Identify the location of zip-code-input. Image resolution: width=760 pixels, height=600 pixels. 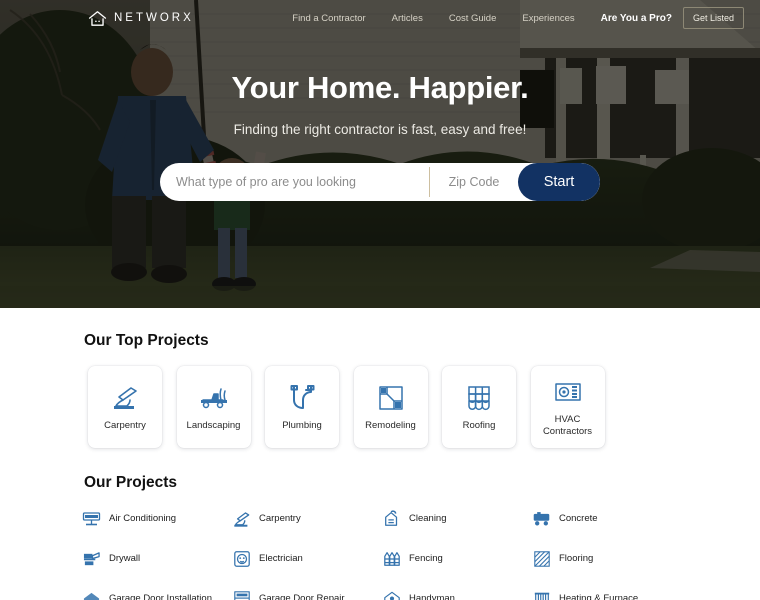
(474, 182).